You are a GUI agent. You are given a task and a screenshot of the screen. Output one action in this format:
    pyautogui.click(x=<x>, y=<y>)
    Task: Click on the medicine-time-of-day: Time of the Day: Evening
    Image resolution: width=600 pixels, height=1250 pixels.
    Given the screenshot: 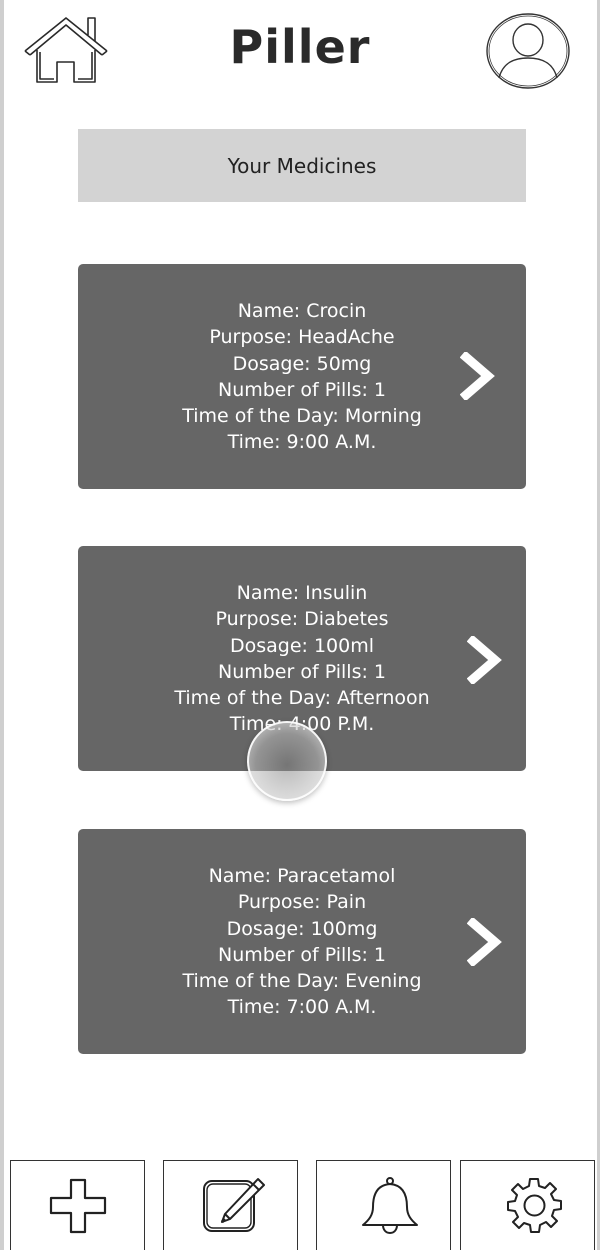 What is the action you would take?
    pyautogui.click(x=302, y=981)
    